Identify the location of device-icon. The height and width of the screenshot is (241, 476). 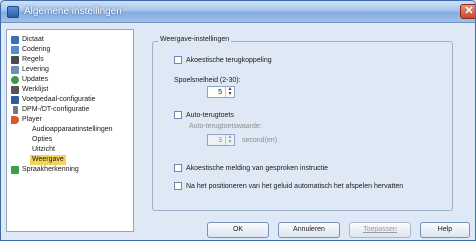
(15, 110).